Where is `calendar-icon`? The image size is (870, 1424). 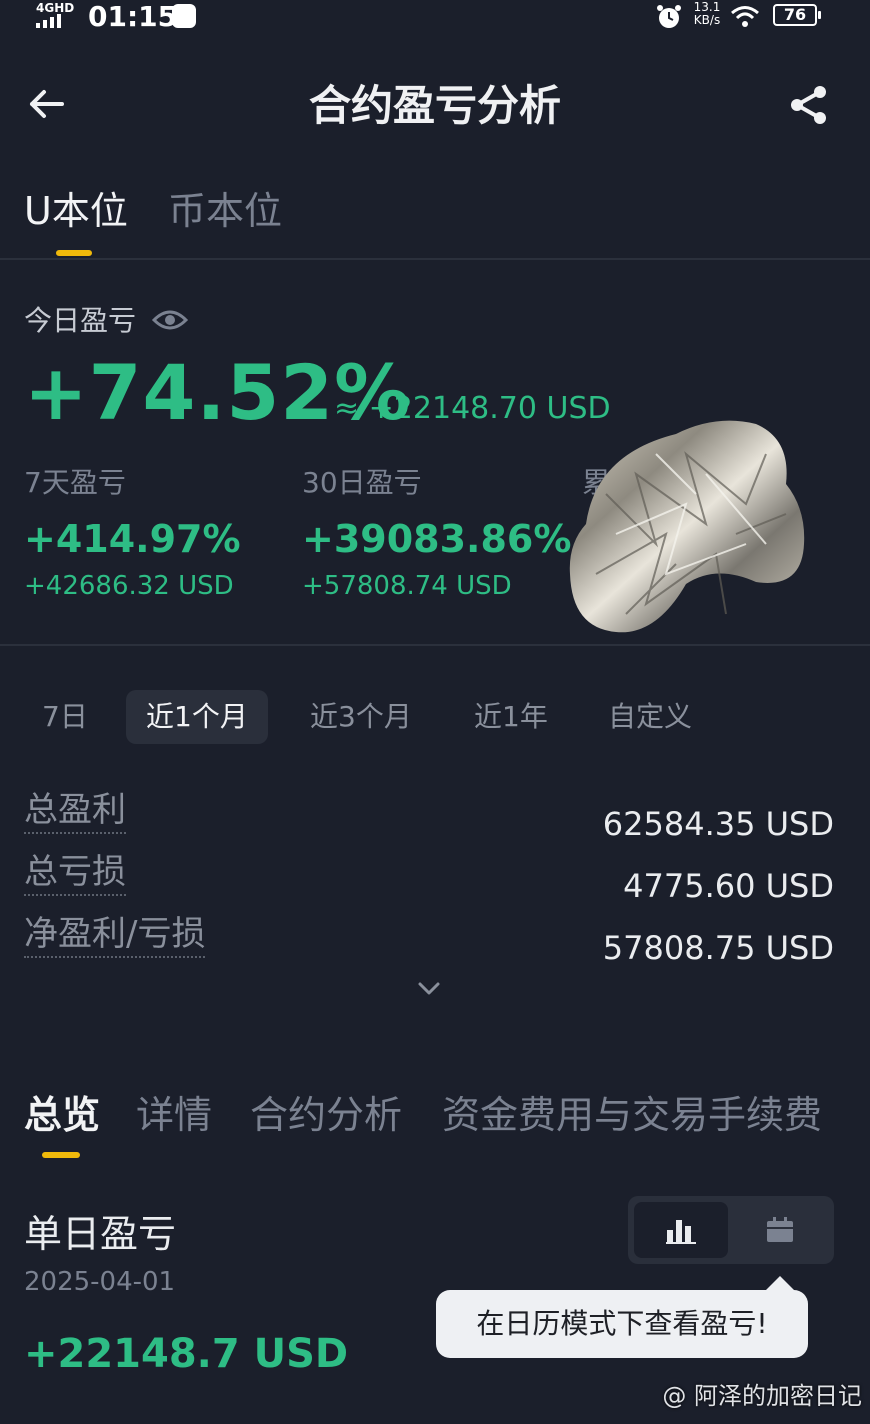
calendar-icon is located at coordinates (780, 1229).